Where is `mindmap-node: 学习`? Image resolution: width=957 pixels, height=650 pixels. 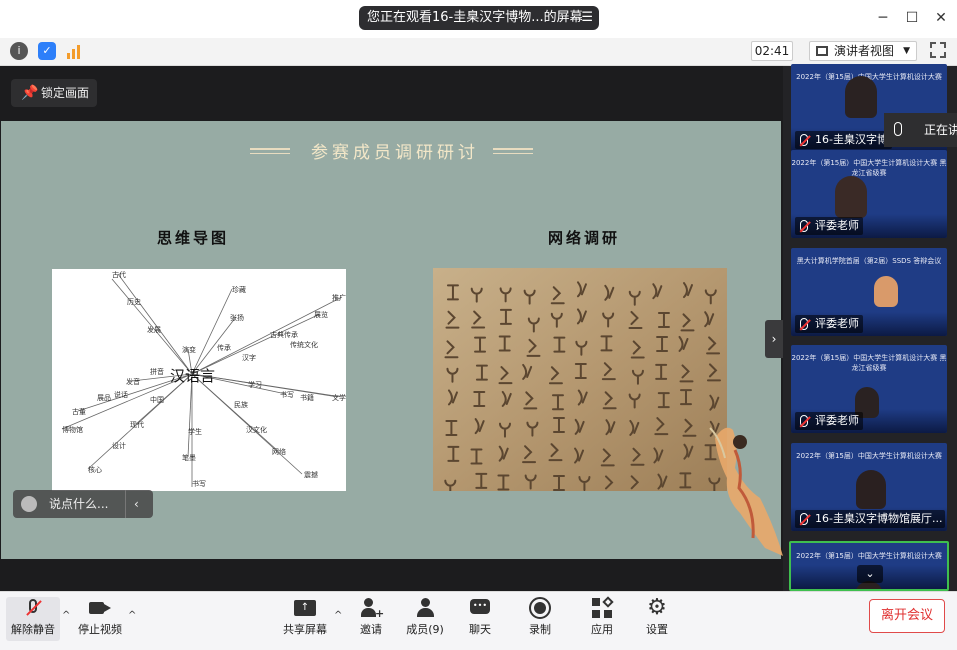 mindmap-node: 学习 is located at coordinates (255, 384).